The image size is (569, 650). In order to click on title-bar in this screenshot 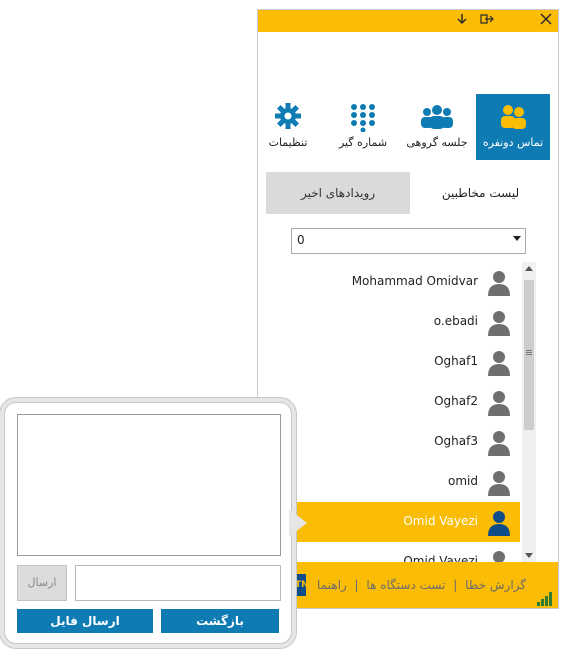, I will do `click(408, 21)`.